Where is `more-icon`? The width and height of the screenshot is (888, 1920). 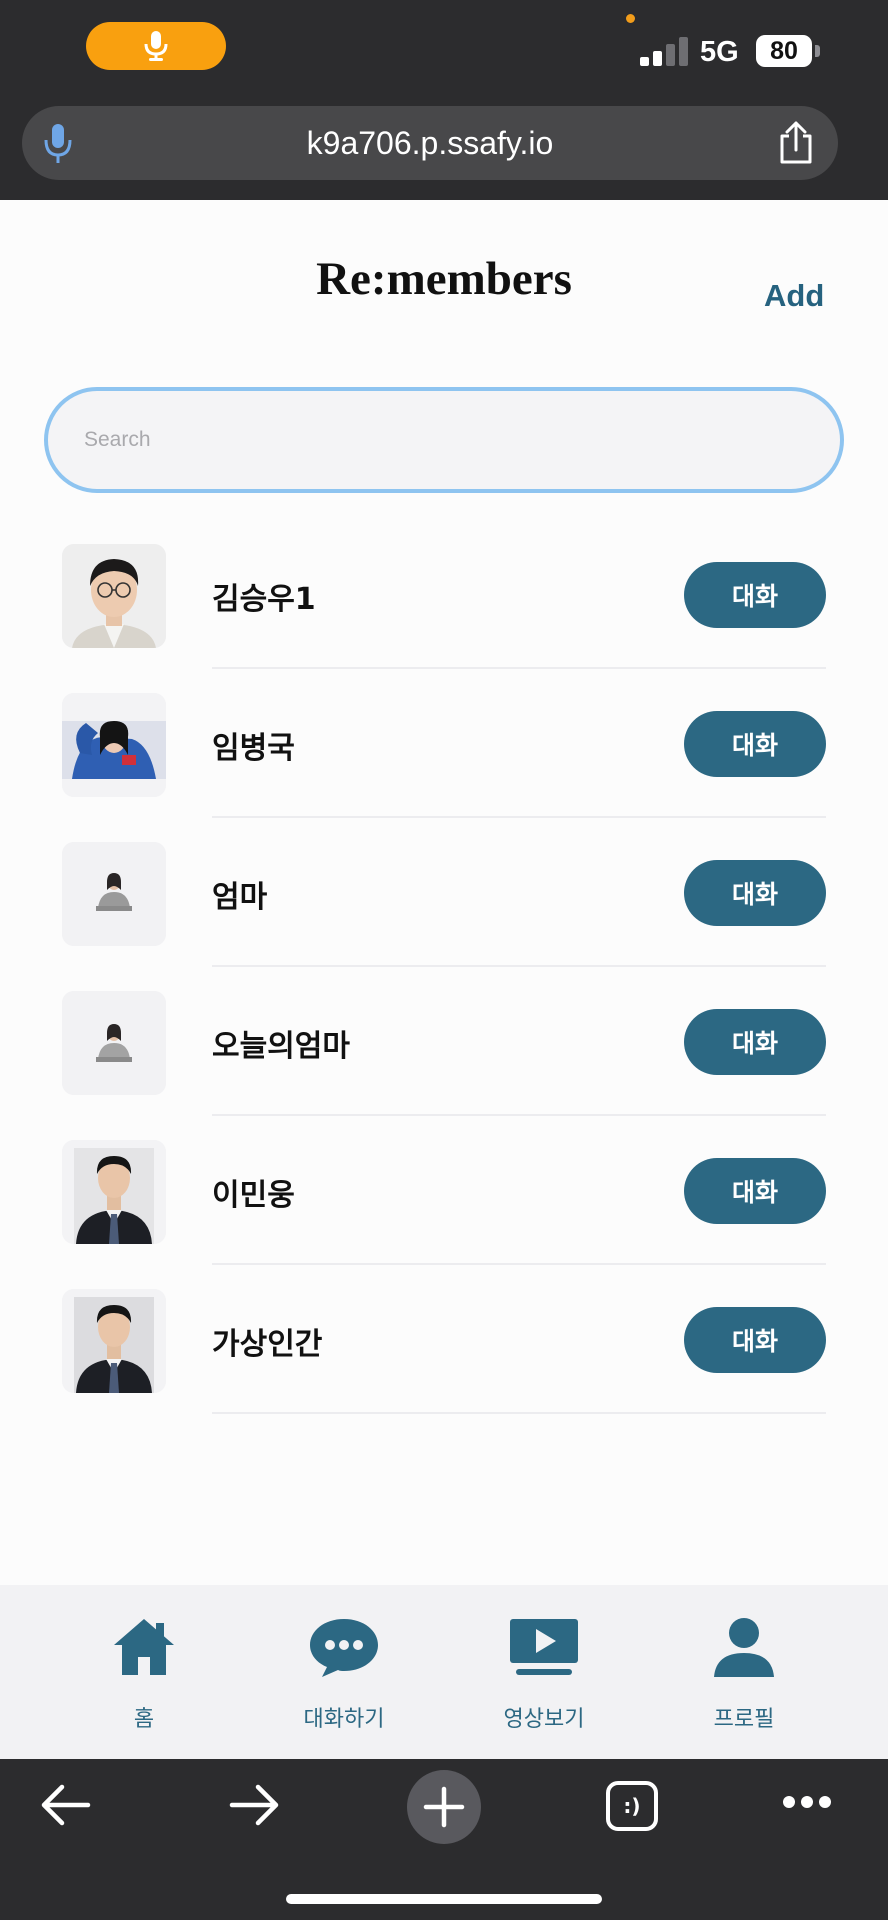 more-icon is located at coordinates (807, 1802).